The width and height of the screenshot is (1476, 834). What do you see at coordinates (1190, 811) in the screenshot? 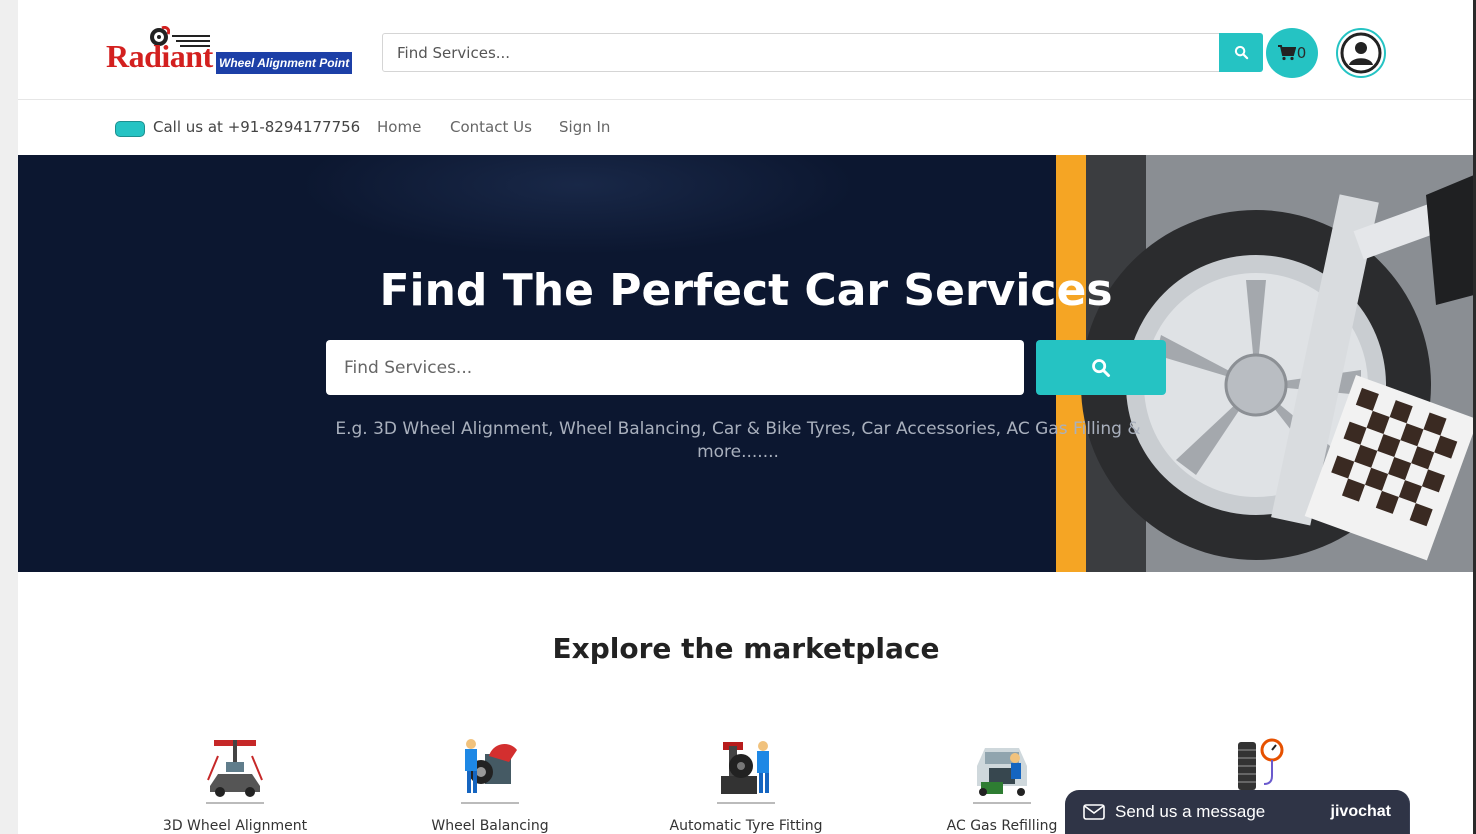
I see `chat-message-label: Send us a message` at bounding box center [1190, 811].